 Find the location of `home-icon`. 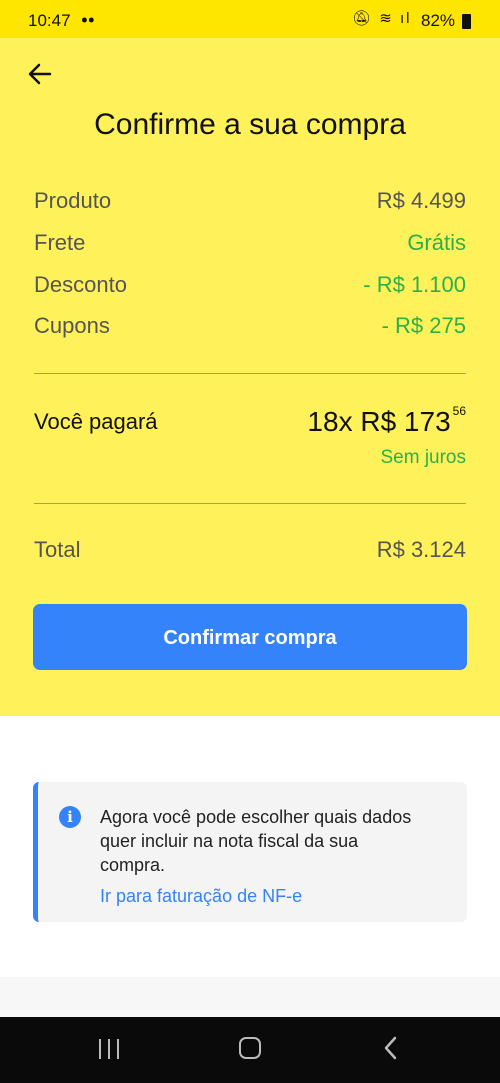

home-icon is located at coordinates (250, 1048).